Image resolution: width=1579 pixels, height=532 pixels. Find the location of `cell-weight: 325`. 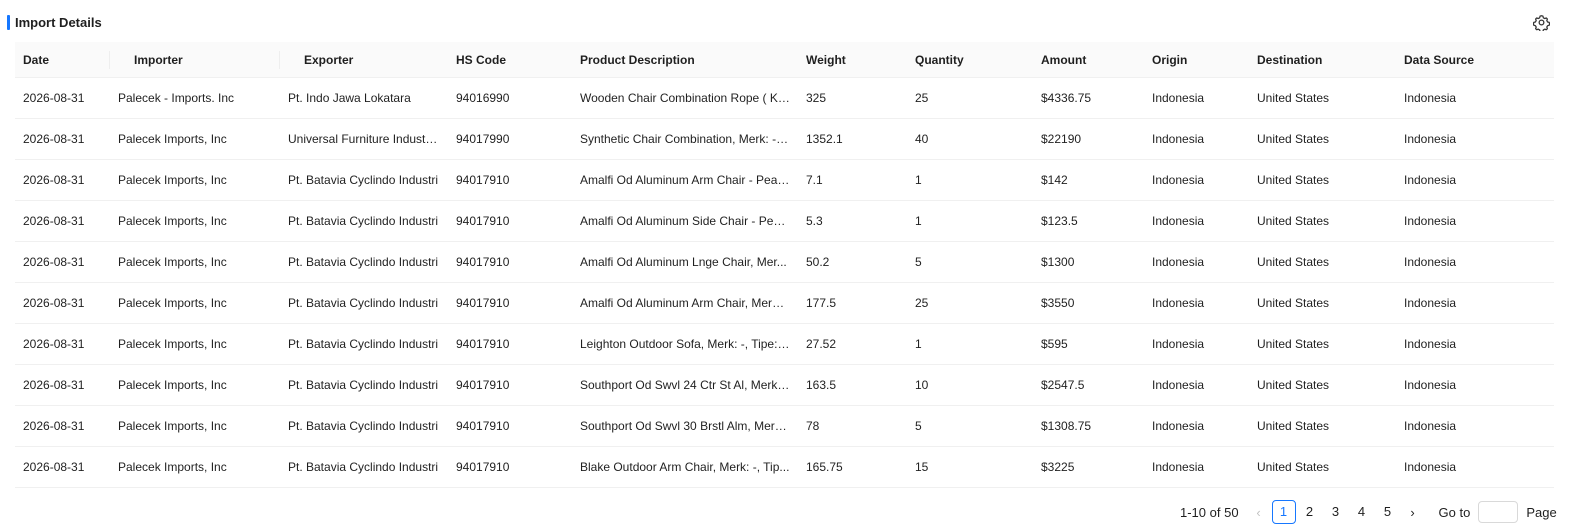

cell-weight: 325 is located at coordinates (852, 98).